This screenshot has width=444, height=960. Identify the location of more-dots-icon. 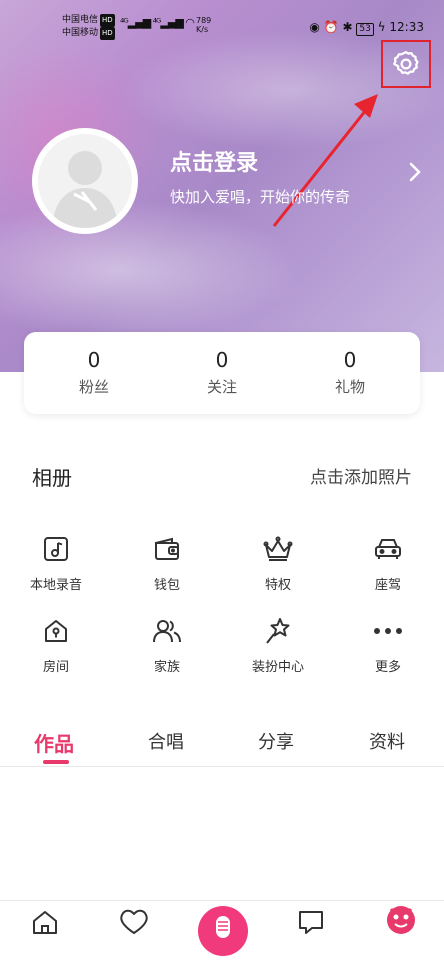
(388, 631).